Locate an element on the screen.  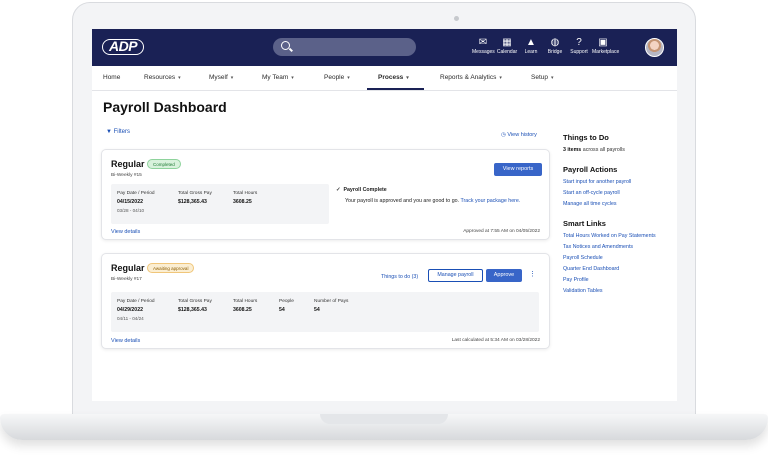
smart-link-quarter-end: Quarter End Dashboard is located at coordinates (619, 269).